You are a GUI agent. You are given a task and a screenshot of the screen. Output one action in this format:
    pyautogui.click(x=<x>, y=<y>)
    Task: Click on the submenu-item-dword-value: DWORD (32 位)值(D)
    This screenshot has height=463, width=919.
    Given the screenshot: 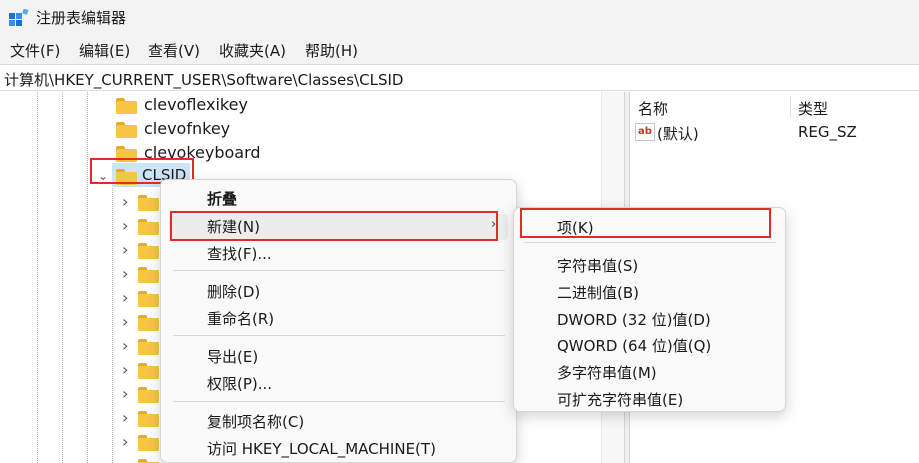 What is the action you would take?
    pyautogui.click(x=634, y=319)
    